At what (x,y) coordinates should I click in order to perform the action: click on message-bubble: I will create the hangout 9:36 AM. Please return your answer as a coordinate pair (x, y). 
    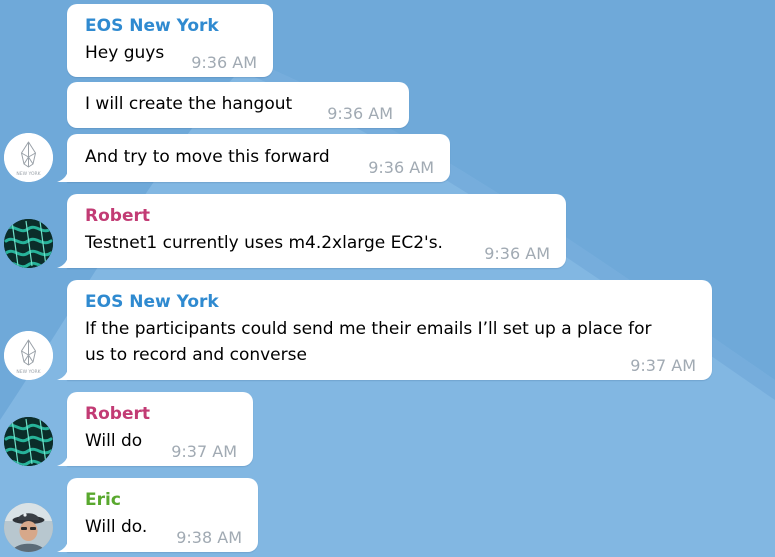
    Looking at the image, I should click on (238, 105).